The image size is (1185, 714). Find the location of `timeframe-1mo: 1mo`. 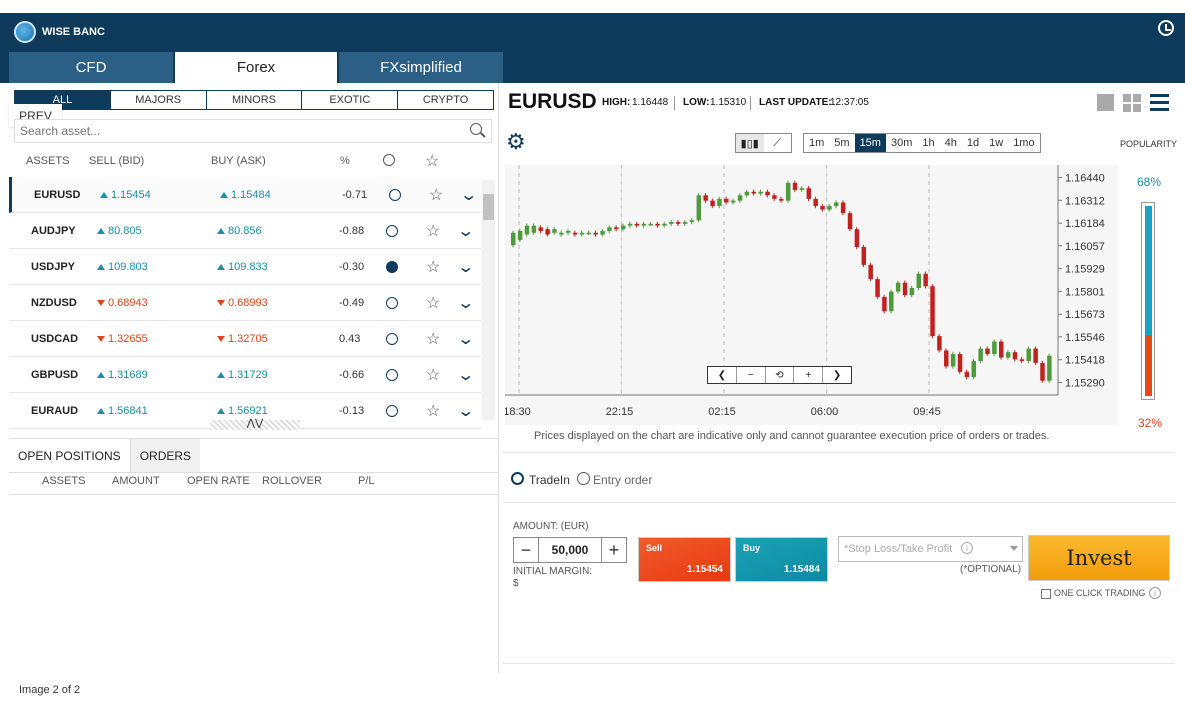

timeframe-1mo: 1mo is located at coordinates (1023, 143).